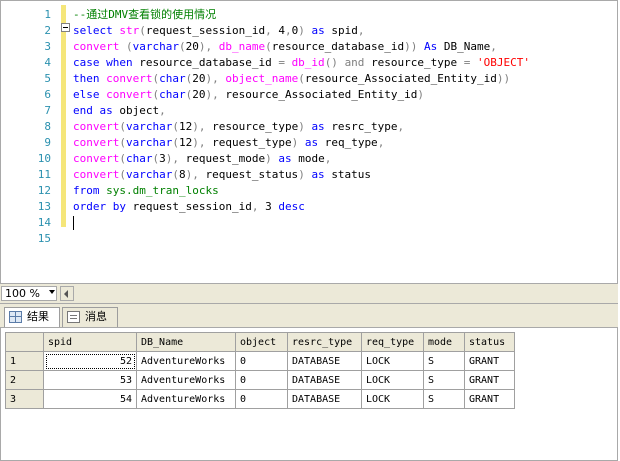 This screenshot has height=461, width=620. I want to click on row-number: 2, so click(24, 380).